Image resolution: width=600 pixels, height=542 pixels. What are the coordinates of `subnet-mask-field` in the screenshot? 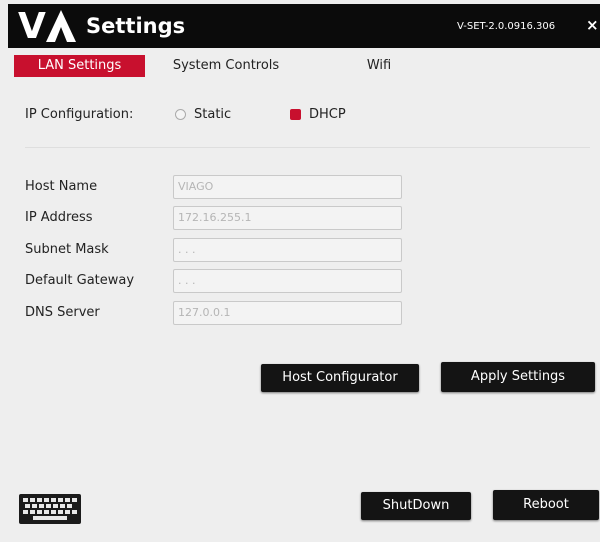 It's located at (287, 250).